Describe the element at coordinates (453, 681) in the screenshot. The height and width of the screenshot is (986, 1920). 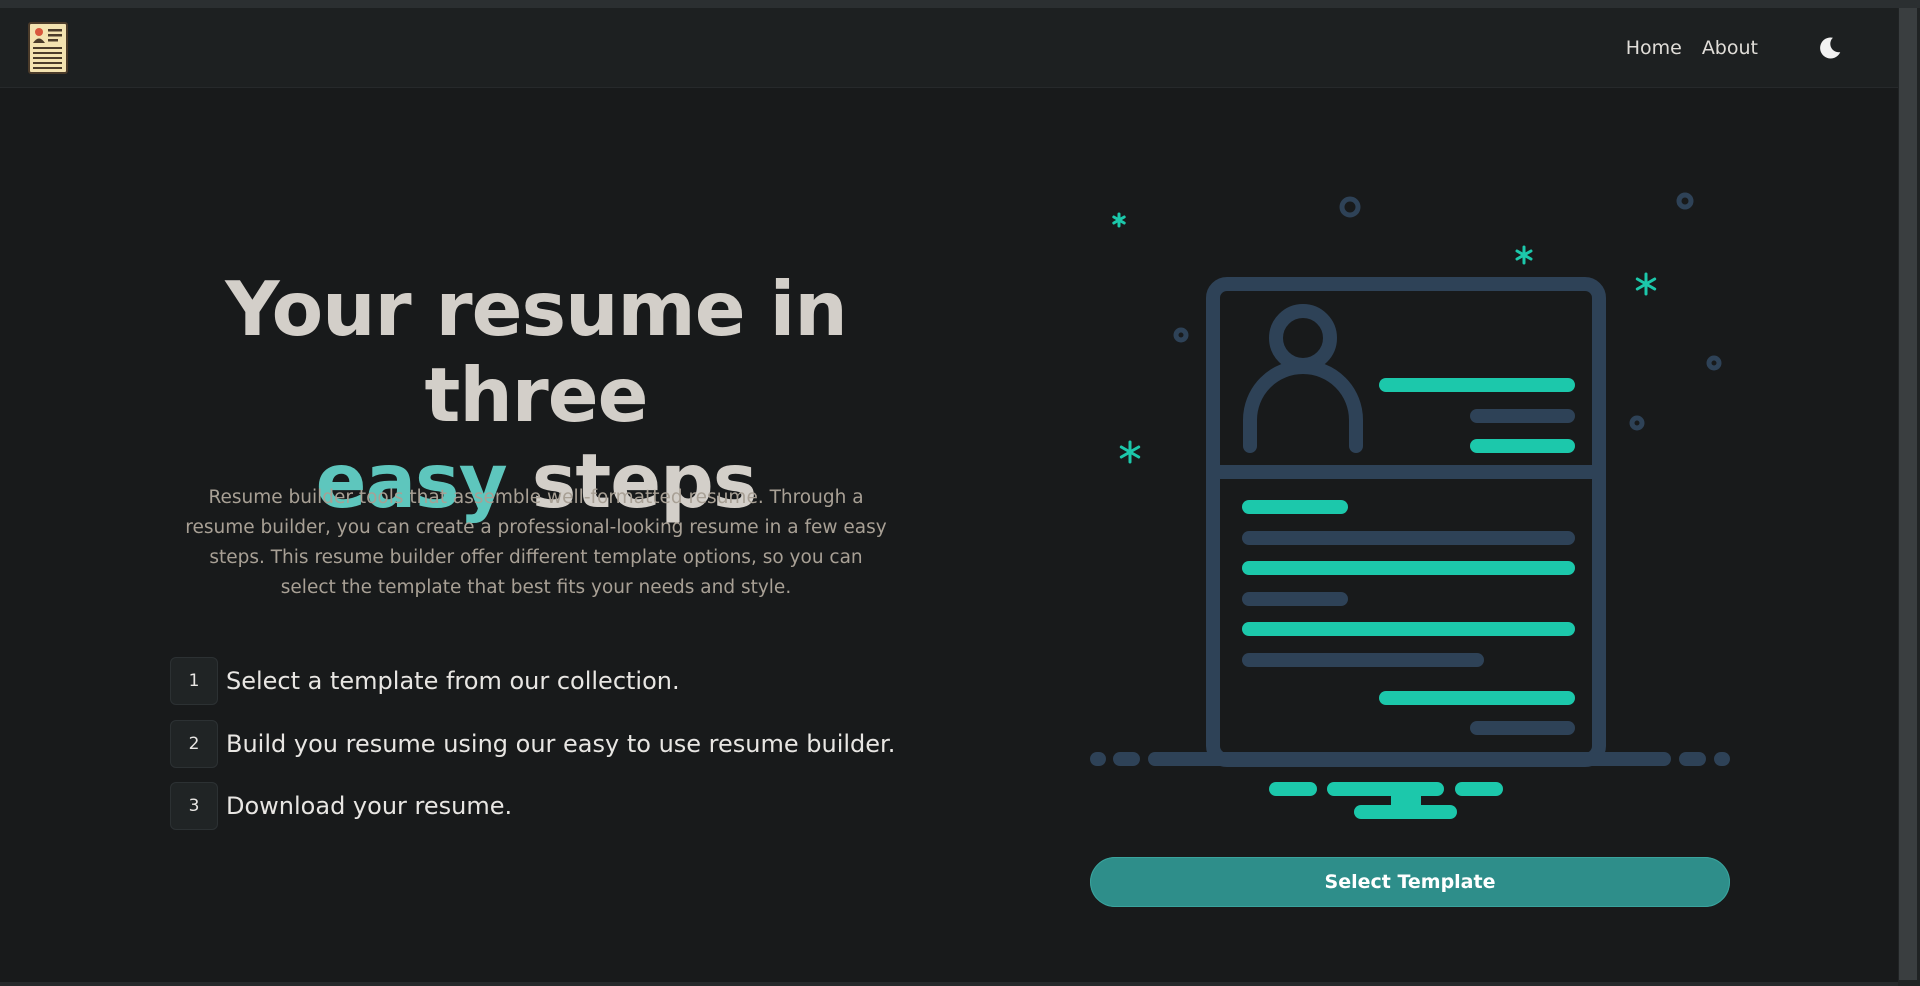
I see `step-text: Select a template from our collection.` at that location.